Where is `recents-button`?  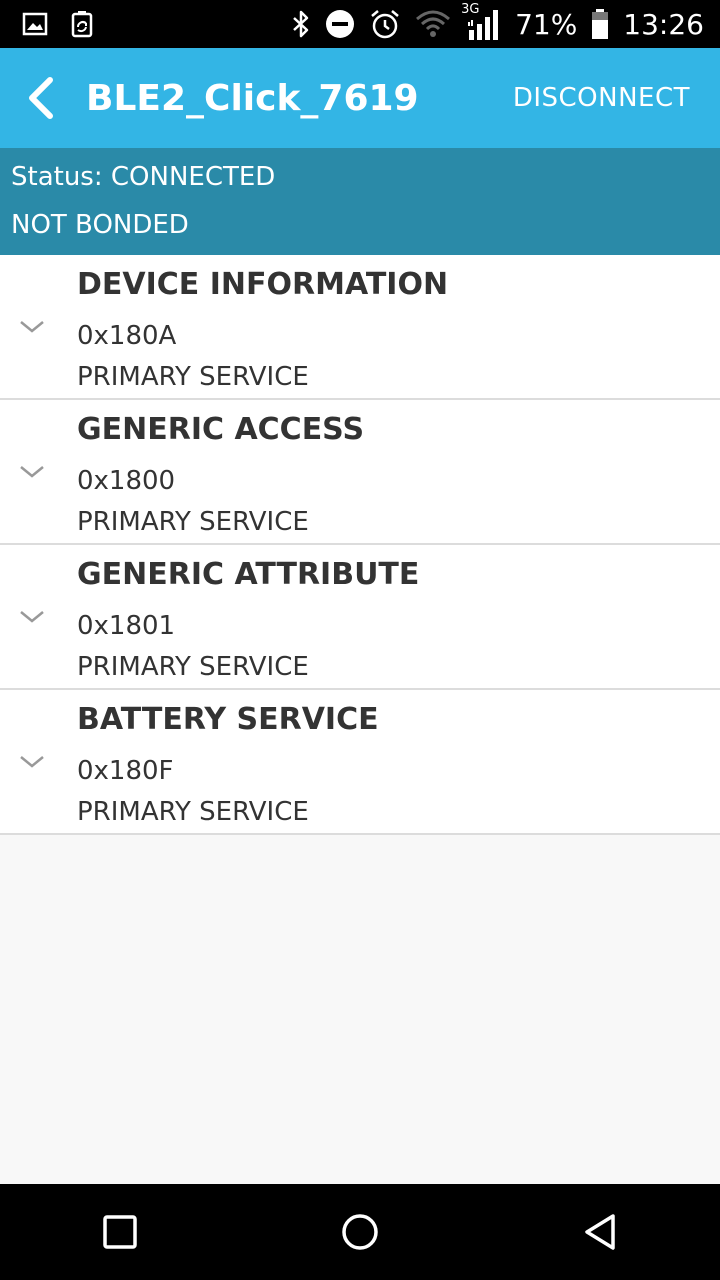 recents-button is located at coordinates (120, 1232).